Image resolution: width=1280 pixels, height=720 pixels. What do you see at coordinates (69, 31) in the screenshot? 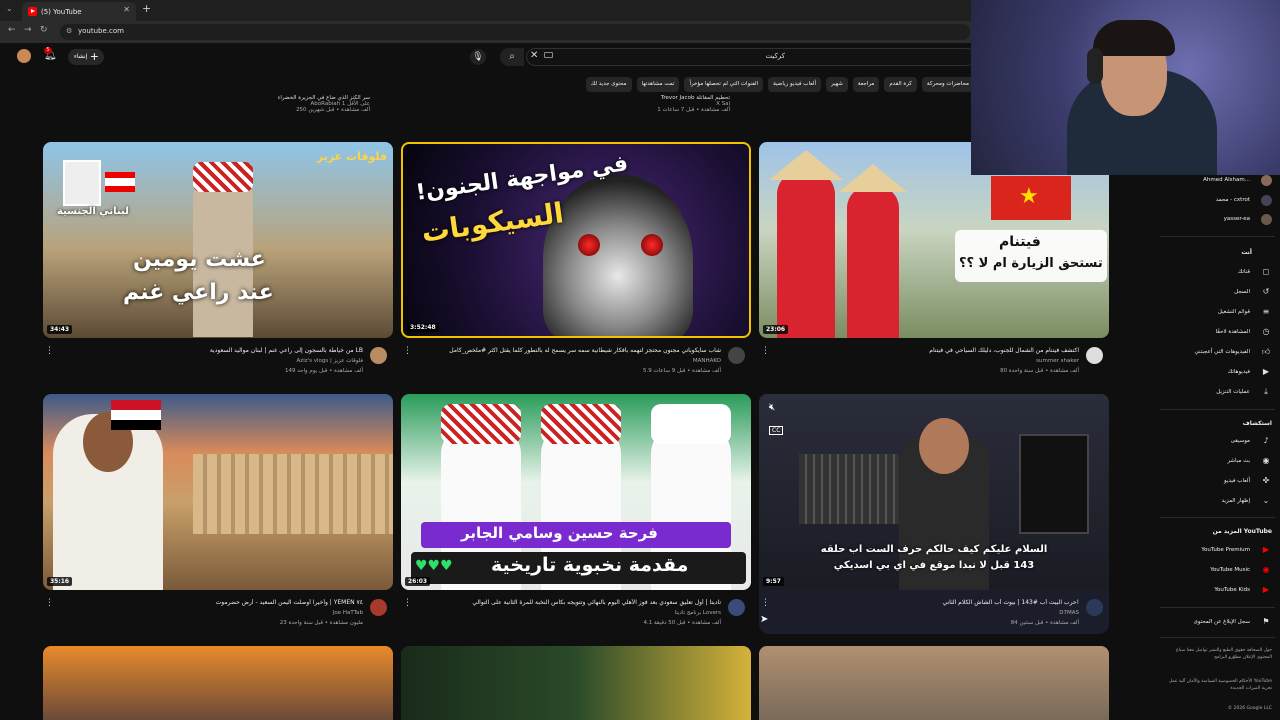
I see `site-info-icon: ⚙` at bounding box center [69, 31].